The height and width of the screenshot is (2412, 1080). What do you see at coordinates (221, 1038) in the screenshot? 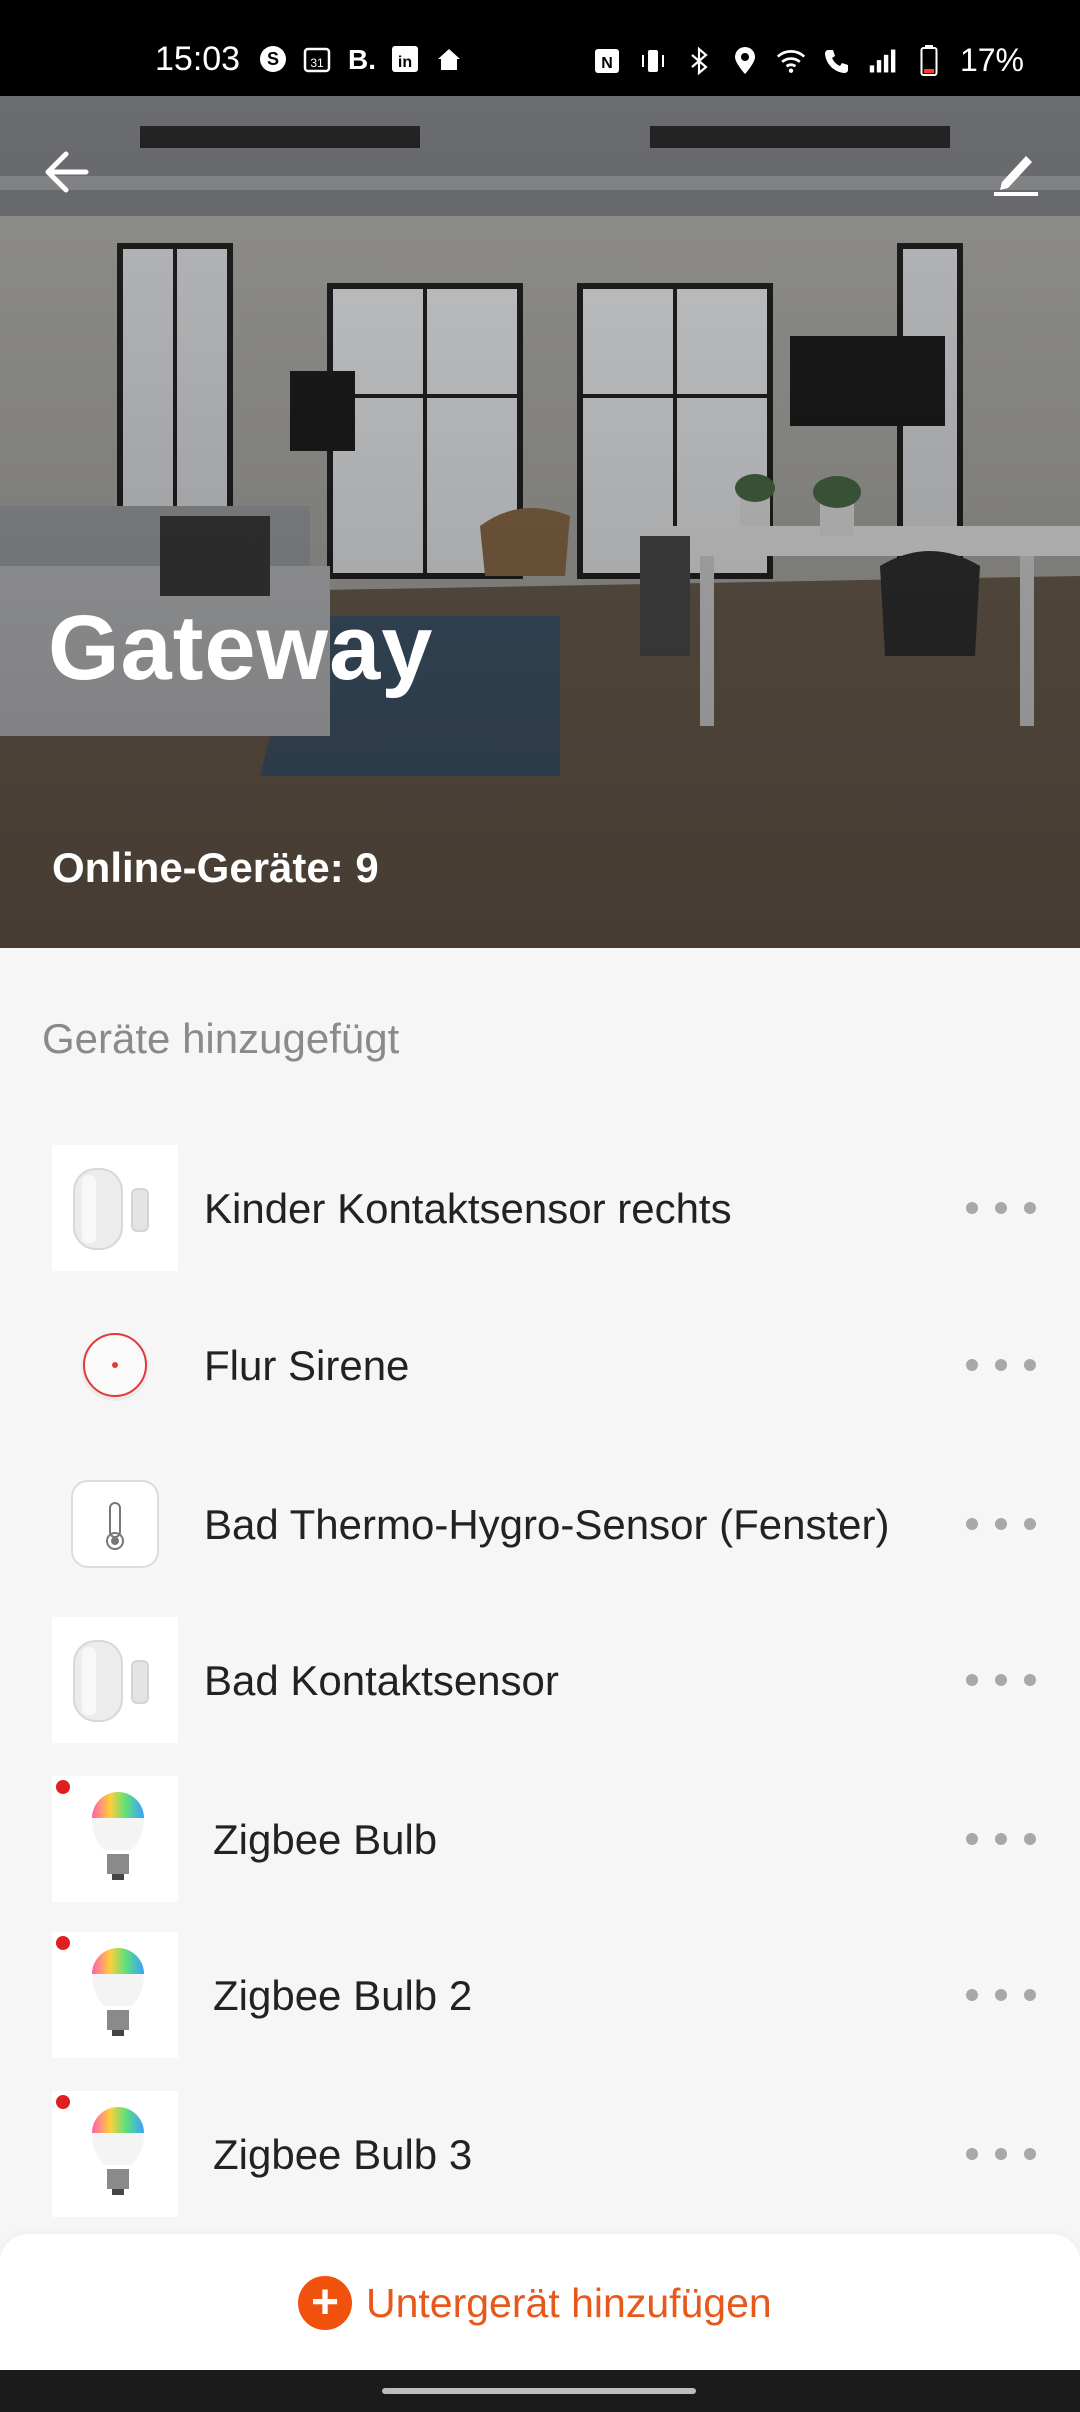
I see `section-title: Geräte hinzugefügt` at bounding box center [221, 1038].